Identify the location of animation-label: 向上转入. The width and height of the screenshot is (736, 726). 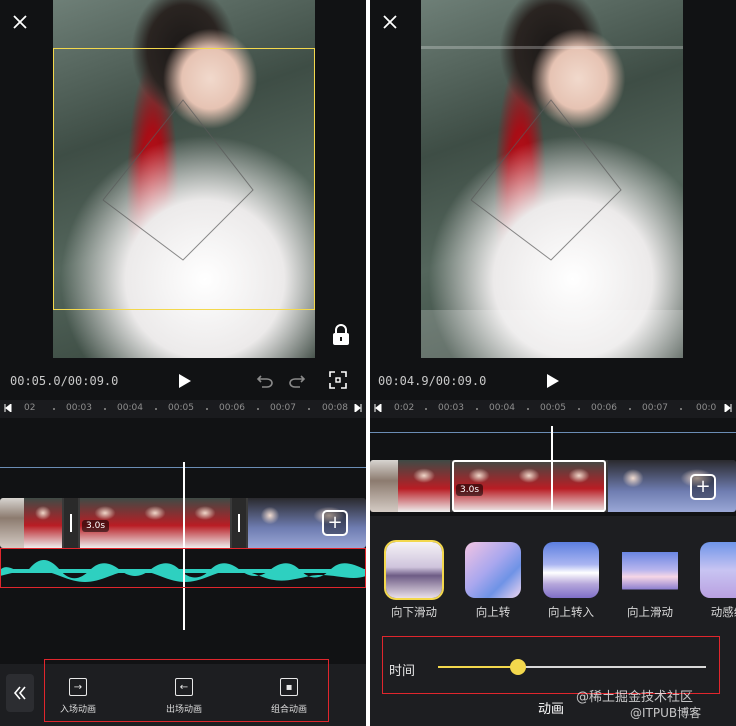
(571, 612).